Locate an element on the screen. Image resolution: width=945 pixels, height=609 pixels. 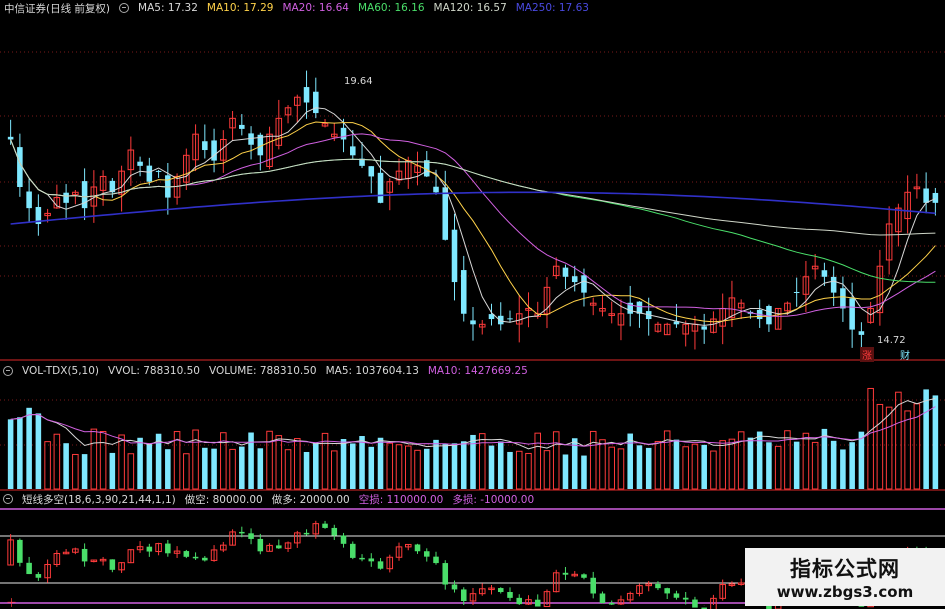
low-price-marker: 14.72 is located at coordinates (891, 340).